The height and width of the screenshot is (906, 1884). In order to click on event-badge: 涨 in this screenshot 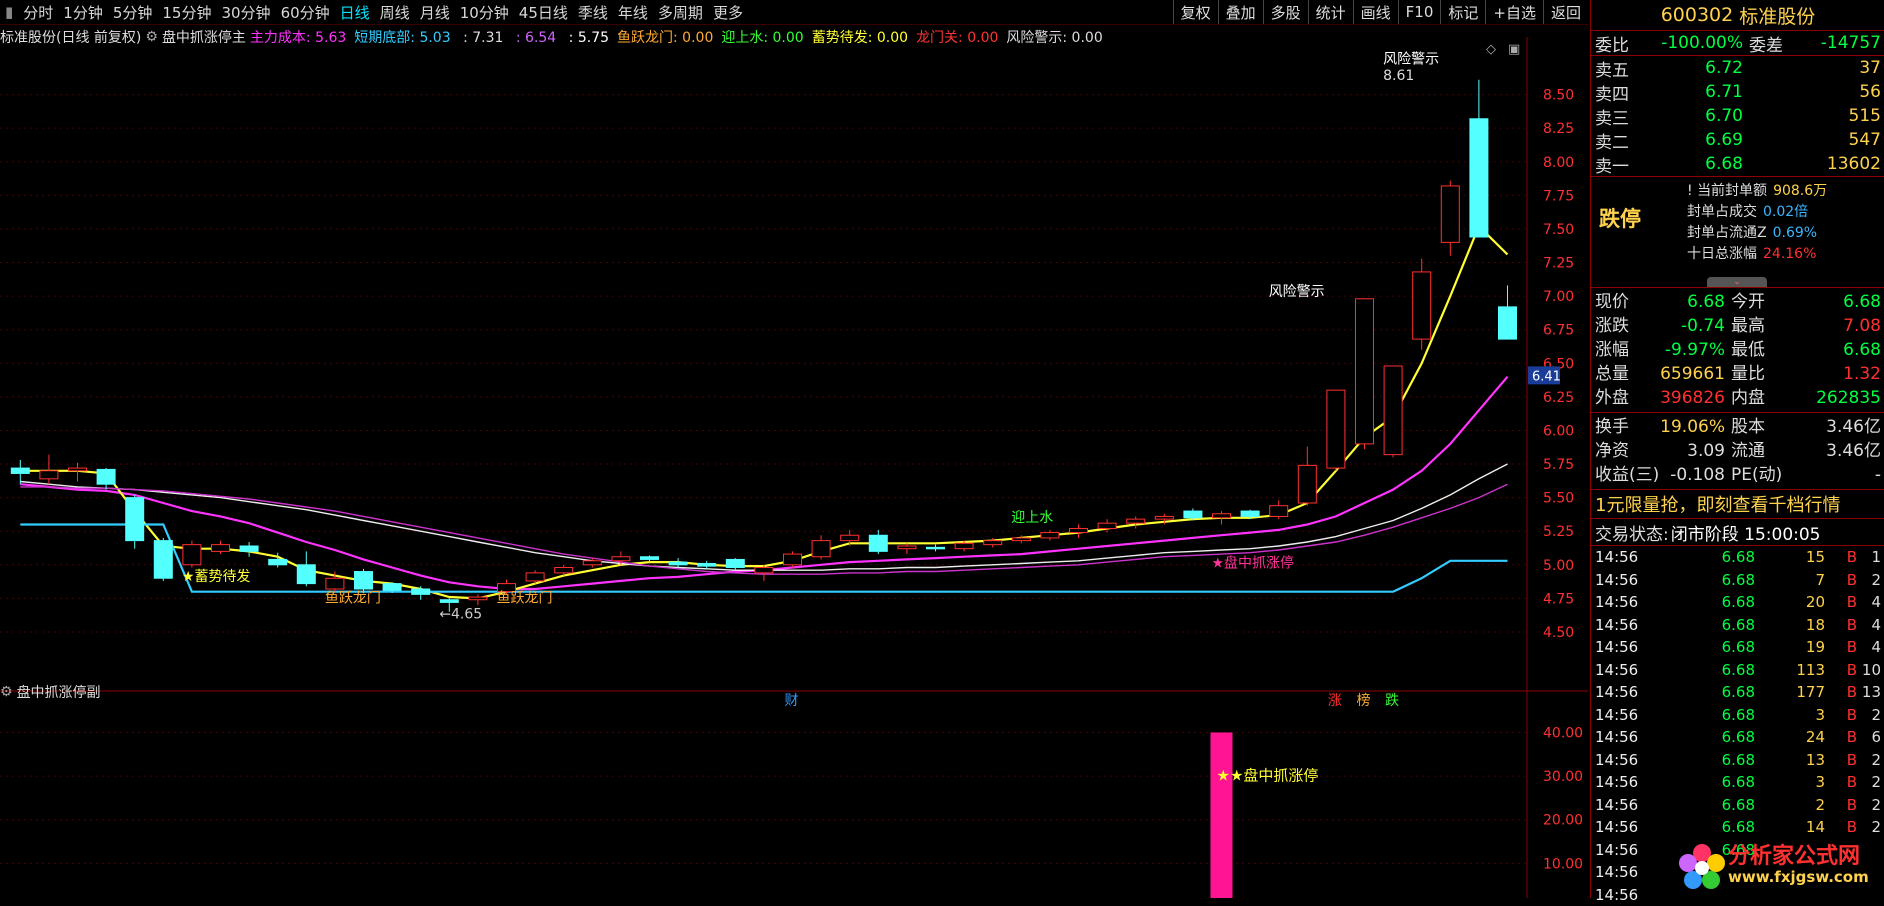, I will do `click(1335, 701)`.